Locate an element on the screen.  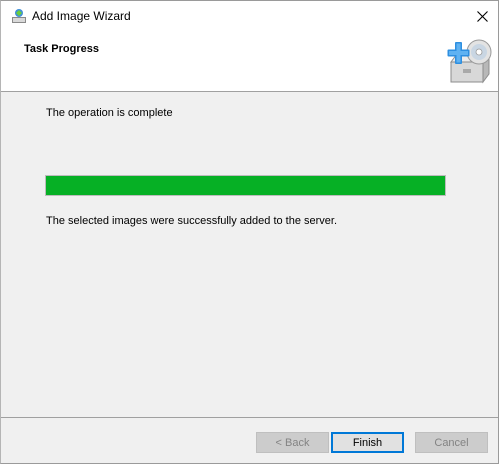
close-button is located at coordinates (481, 16).